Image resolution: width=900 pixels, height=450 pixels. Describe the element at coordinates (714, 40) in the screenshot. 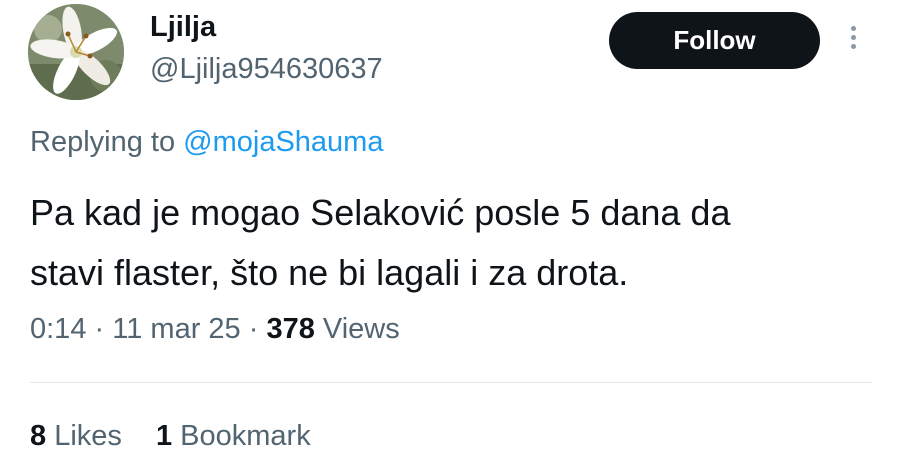

I see `follow-button: Follow` at that location.